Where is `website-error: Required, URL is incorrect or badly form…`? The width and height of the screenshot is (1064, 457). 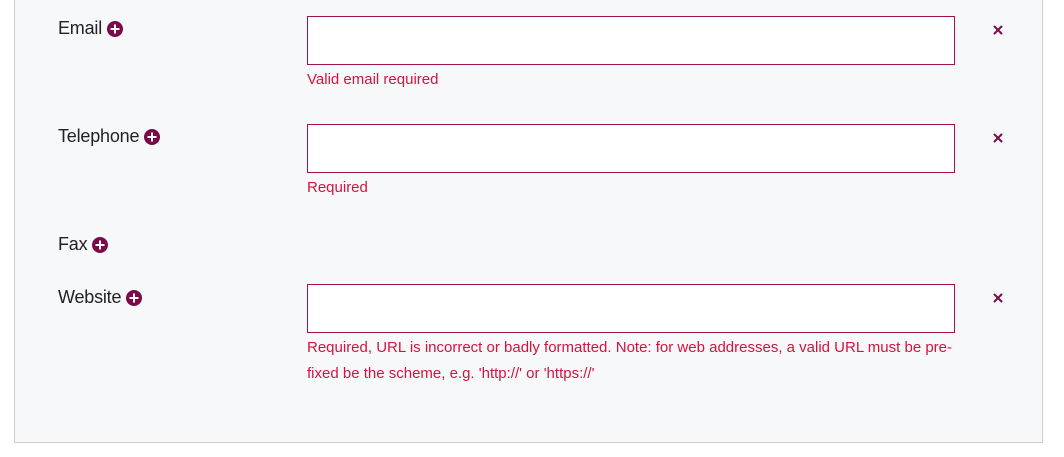
website-error: Required, URL is incorrect or badly form… is located at coordinates (629, 360).